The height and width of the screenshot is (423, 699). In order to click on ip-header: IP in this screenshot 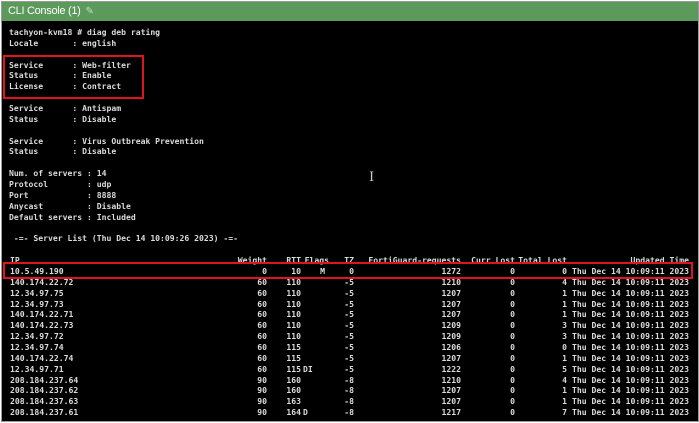, I will do `click(15, 260)`.